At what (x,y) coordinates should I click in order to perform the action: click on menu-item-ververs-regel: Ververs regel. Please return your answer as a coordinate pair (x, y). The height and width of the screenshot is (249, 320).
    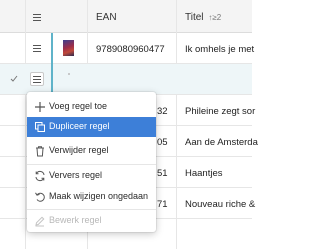
    Looking at the image, I should click on (91, 176).